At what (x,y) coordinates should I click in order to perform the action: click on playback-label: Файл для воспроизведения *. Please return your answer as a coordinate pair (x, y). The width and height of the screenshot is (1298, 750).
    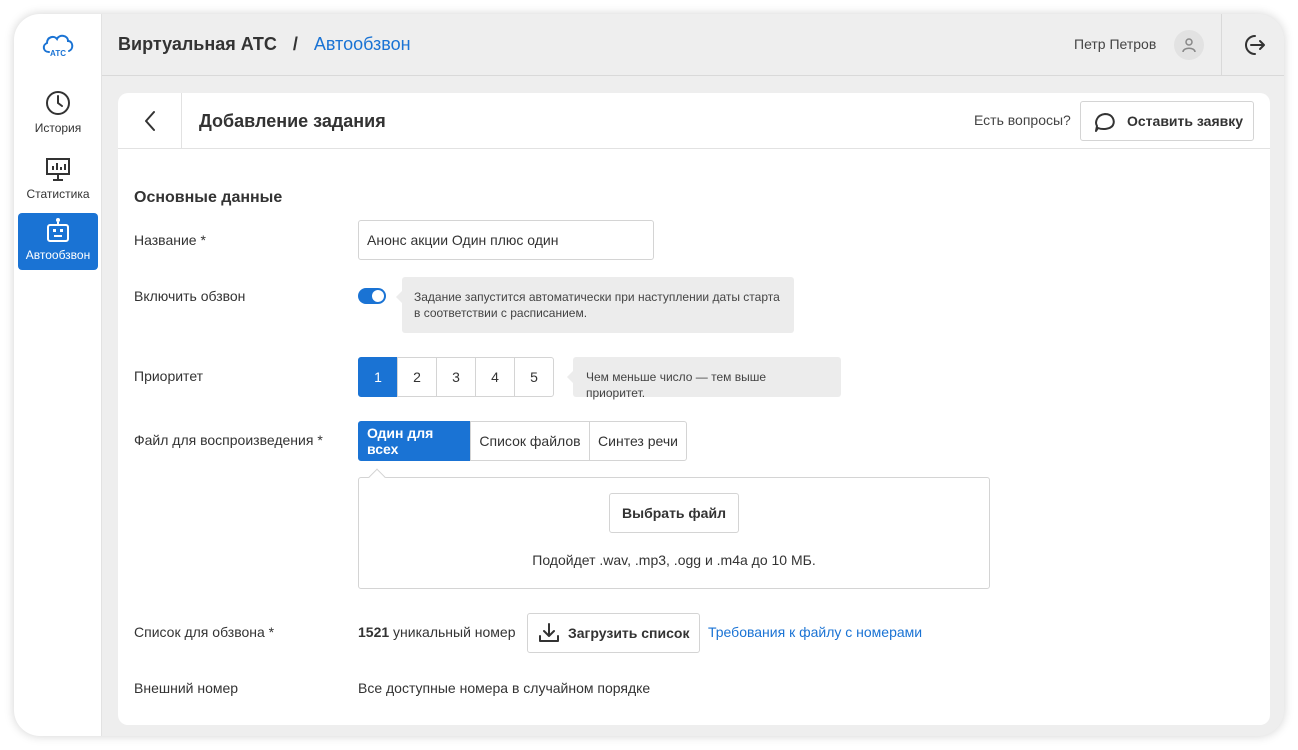
    Looking at the image, I should click on (228, 440).